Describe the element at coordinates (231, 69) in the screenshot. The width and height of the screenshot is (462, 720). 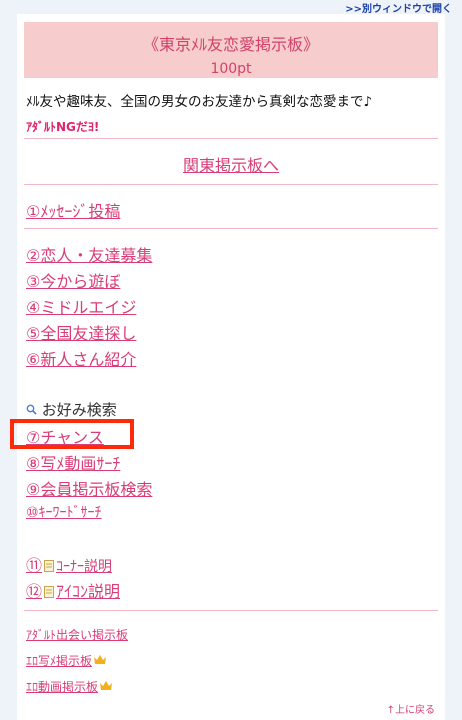
I see `board-points: 100pt` at that location.